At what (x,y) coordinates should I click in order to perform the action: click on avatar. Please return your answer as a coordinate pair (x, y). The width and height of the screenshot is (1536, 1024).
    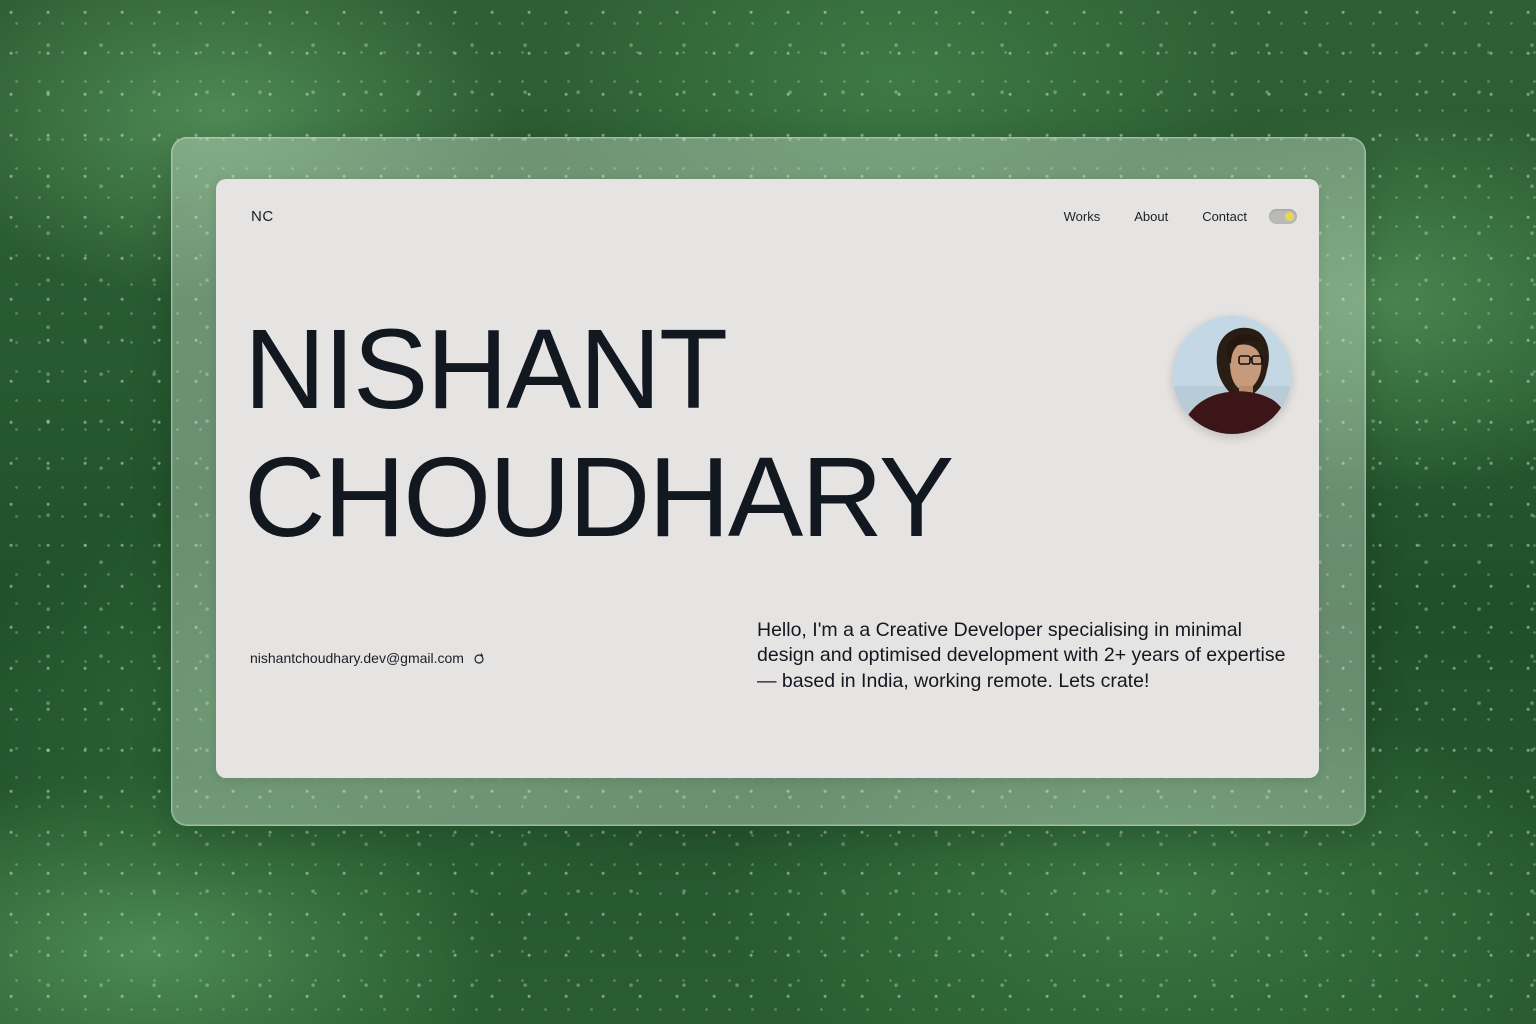
    Looking at the image, I should click on (1232, 375).